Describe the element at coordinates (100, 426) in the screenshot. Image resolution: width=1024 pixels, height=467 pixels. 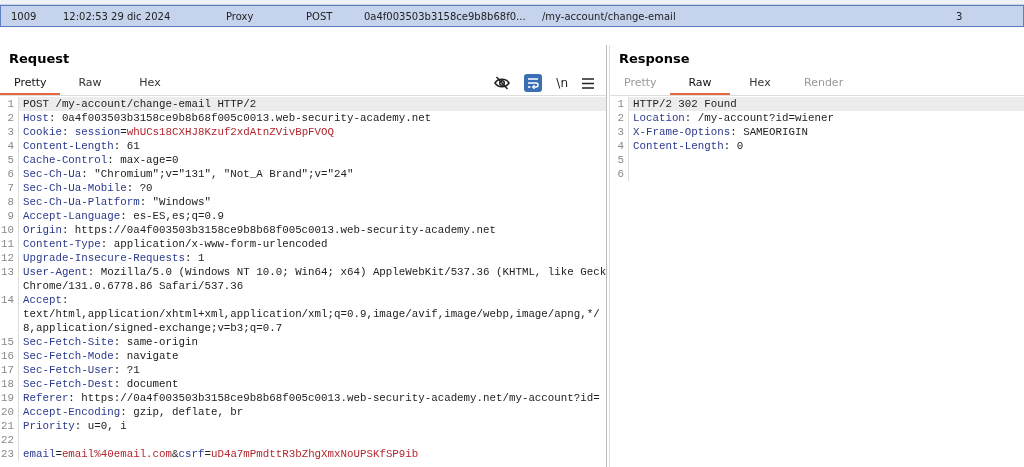
I see `code-text: : u=0, i` at that location.